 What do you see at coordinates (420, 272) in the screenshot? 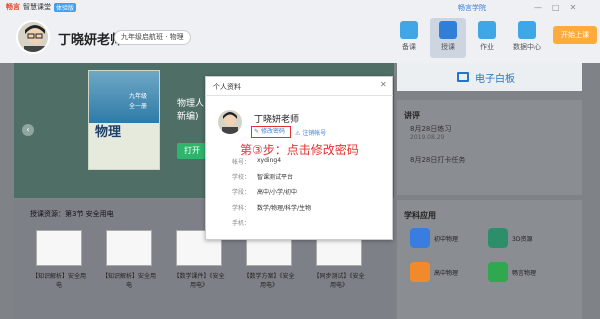
I see `high-physics-app-icon` at bounding box center [420, 272].